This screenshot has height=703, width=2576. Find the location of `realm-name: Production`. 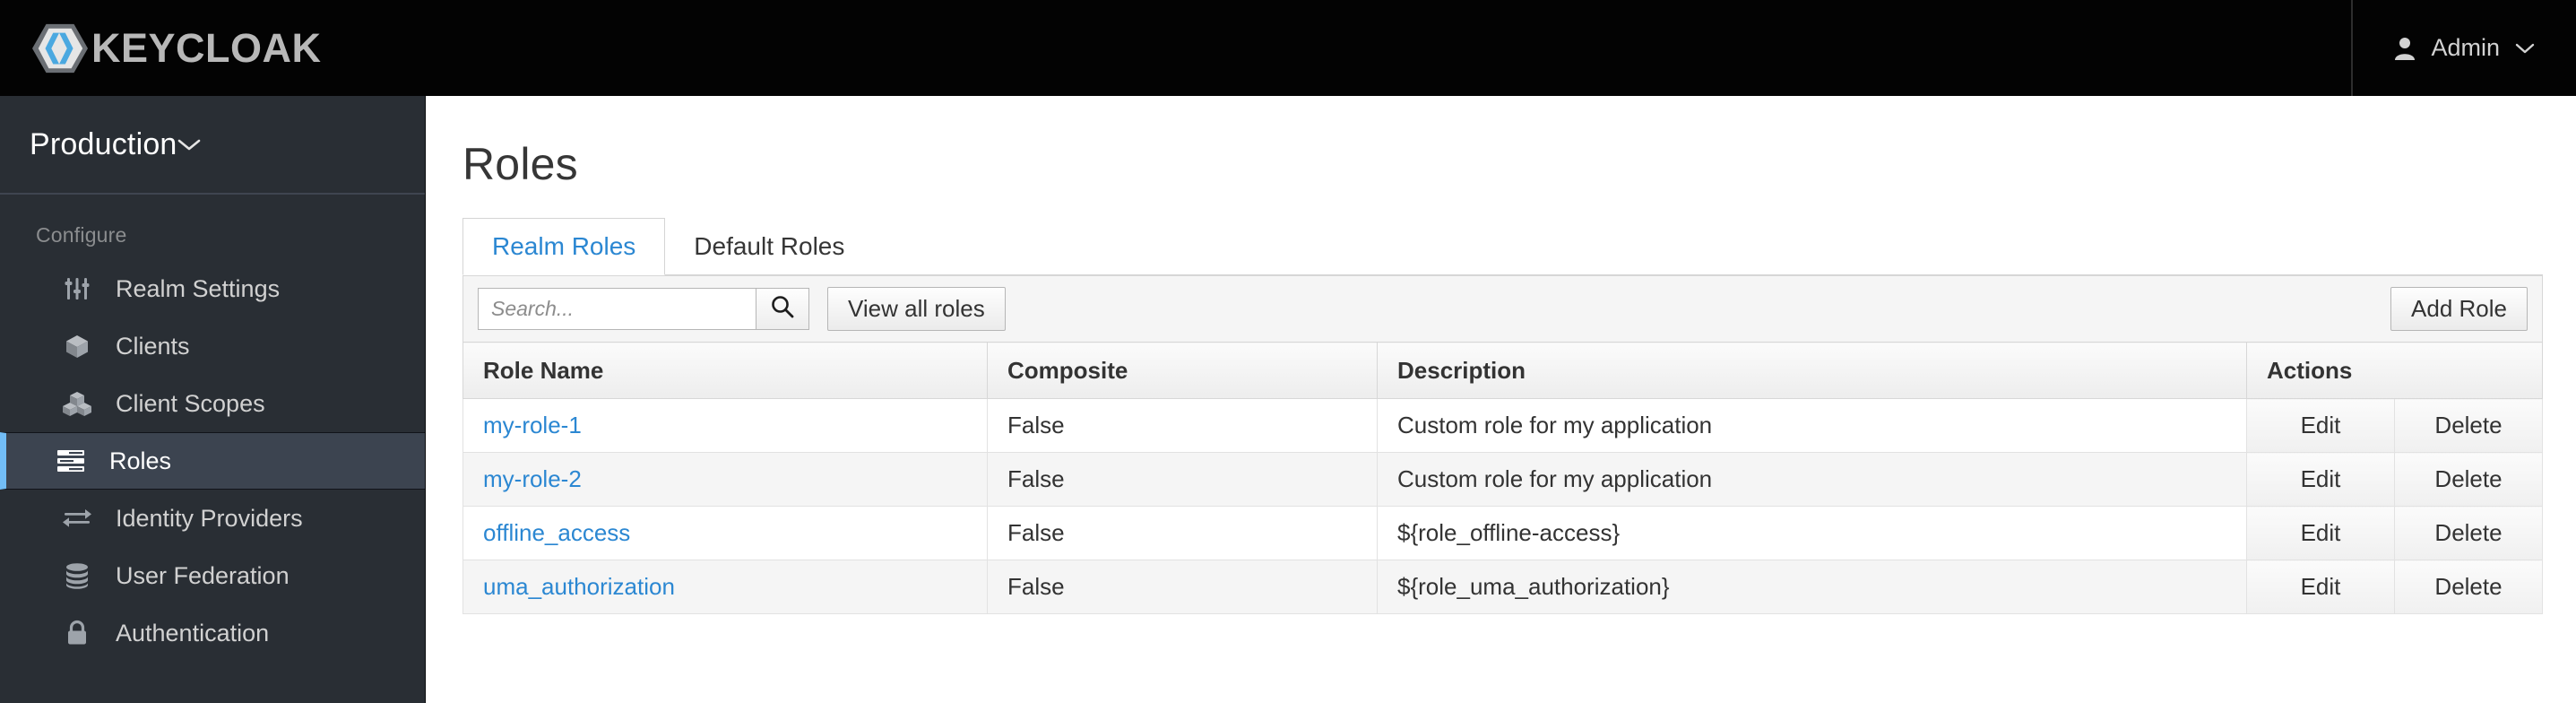

realm-name: Production is located at coordinates (103, 143).